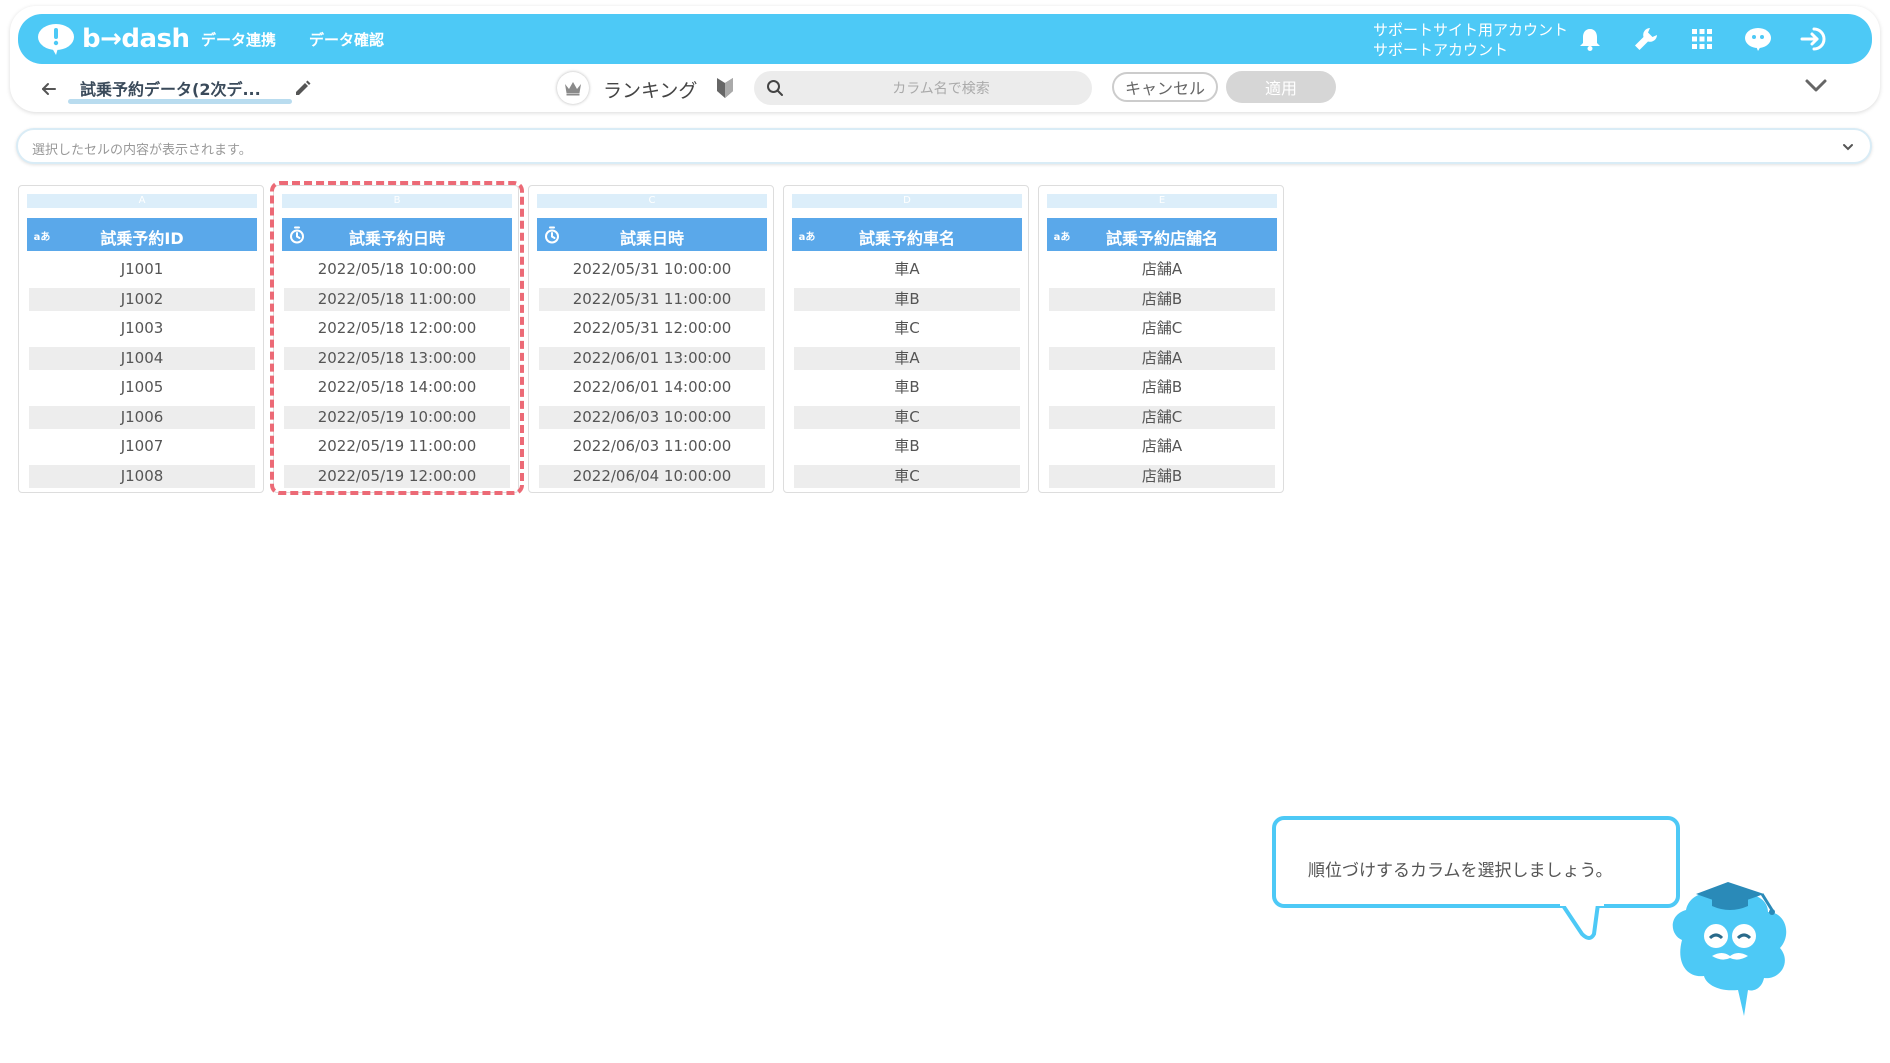 This screenshot has width=1890, height=1063. What do you see at coordinates (652, 476) in the screenshot?
I see `table-cell: 2022/06/04 10:00:00` at bounding box center [652, 476].